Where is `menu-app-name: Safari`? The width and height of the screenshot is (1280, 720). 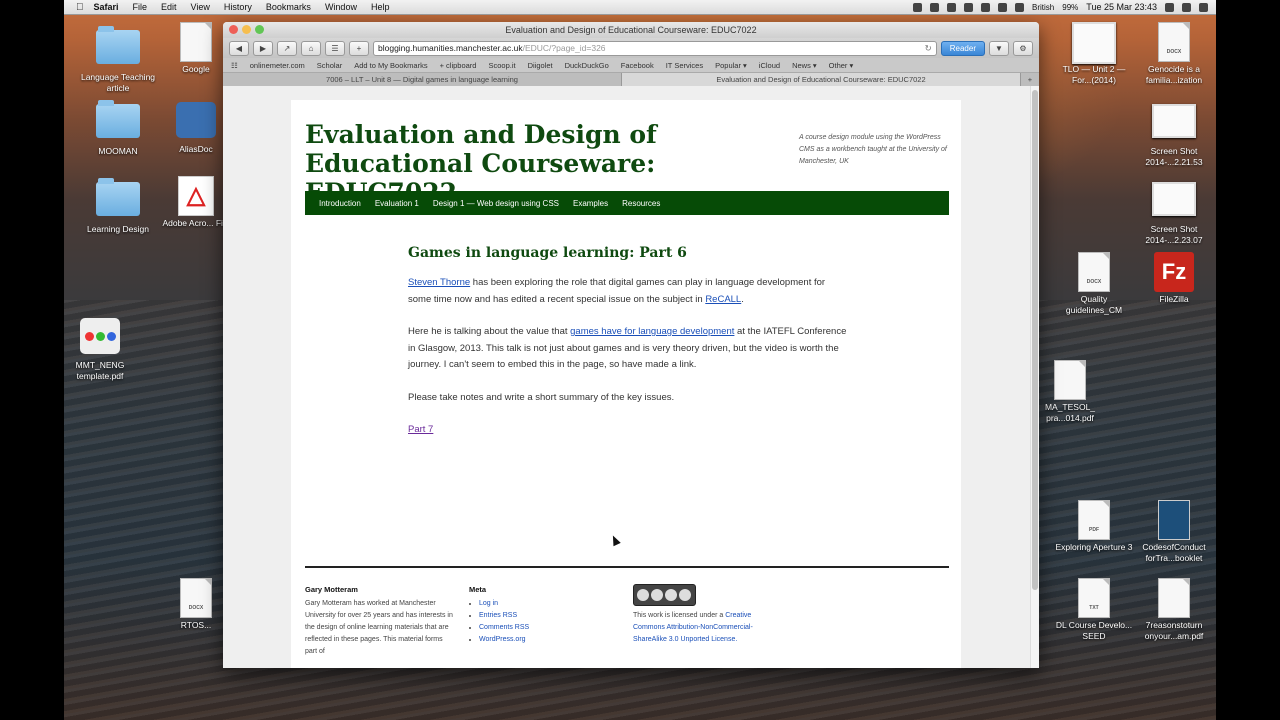 menu-app-name: Safari is located at coordinates (106, 7).